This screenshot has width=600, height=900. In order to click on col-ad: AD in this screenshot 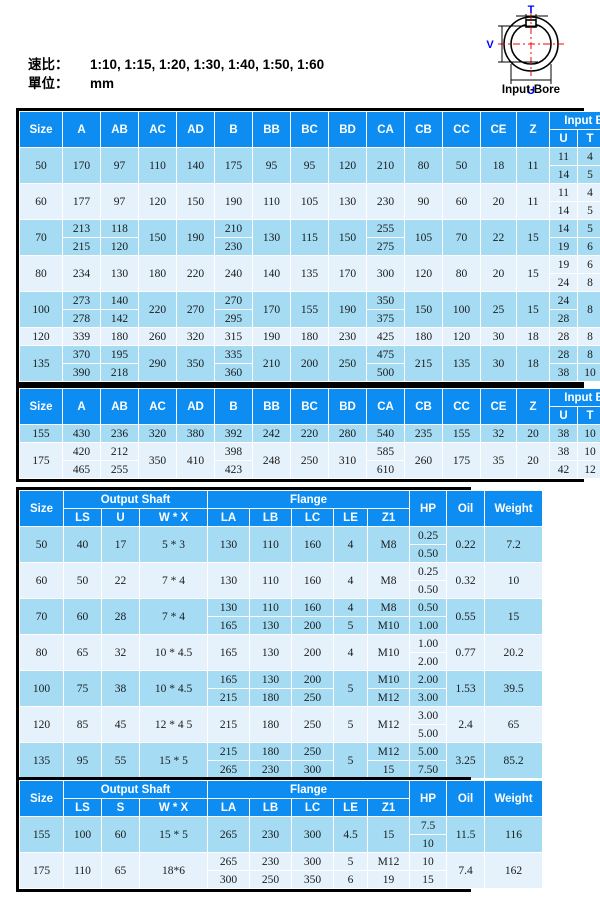, I will do `click(195, 129)`.